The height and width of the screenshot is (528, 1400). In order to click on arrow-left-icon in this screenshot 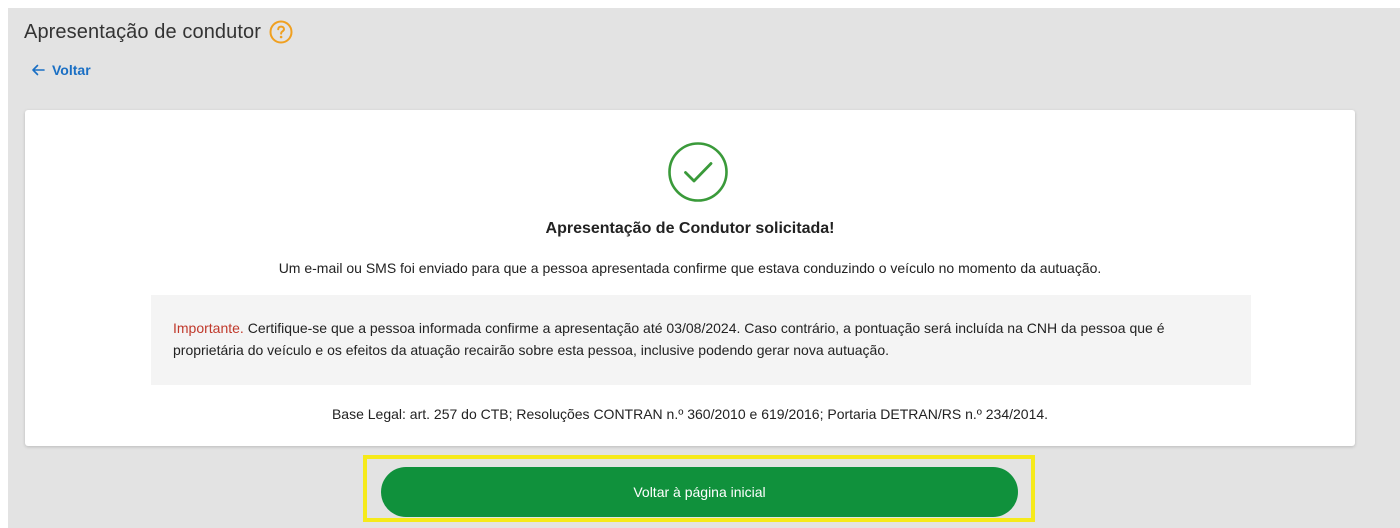, I will do `click(38, 70)`.